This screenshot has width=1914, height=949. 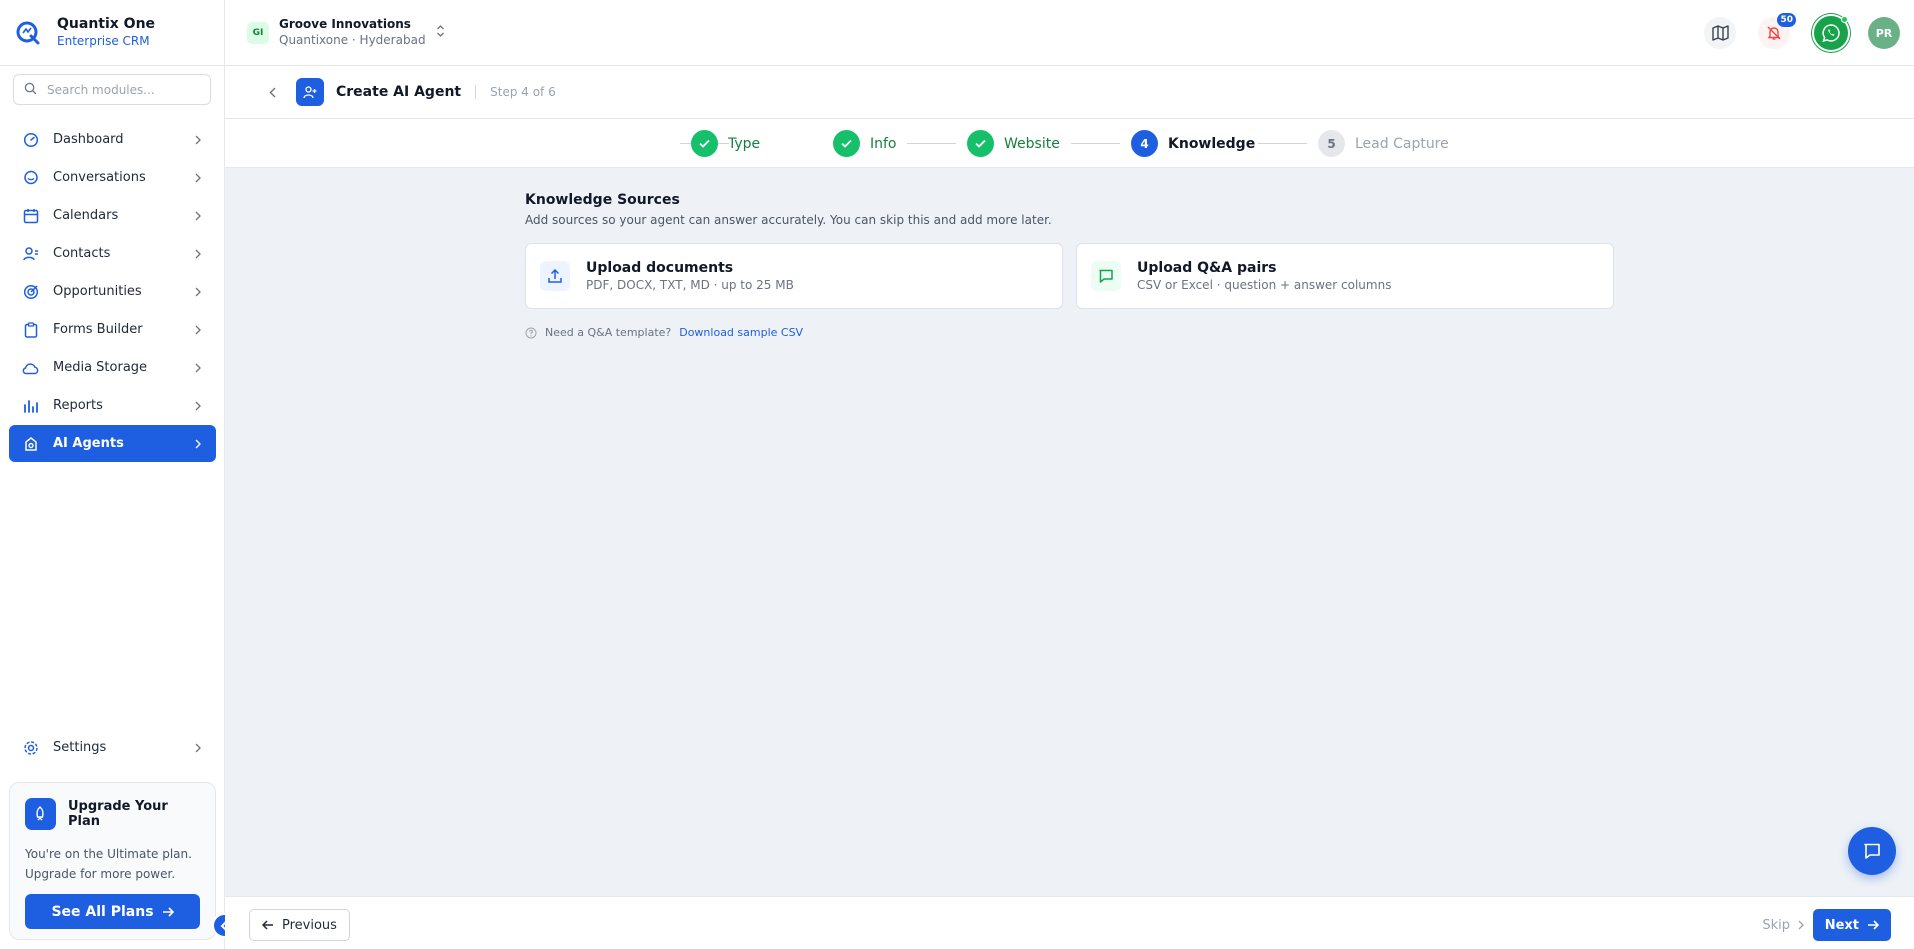 I want to click on next-label: Next, so click(x=1841, y=925).